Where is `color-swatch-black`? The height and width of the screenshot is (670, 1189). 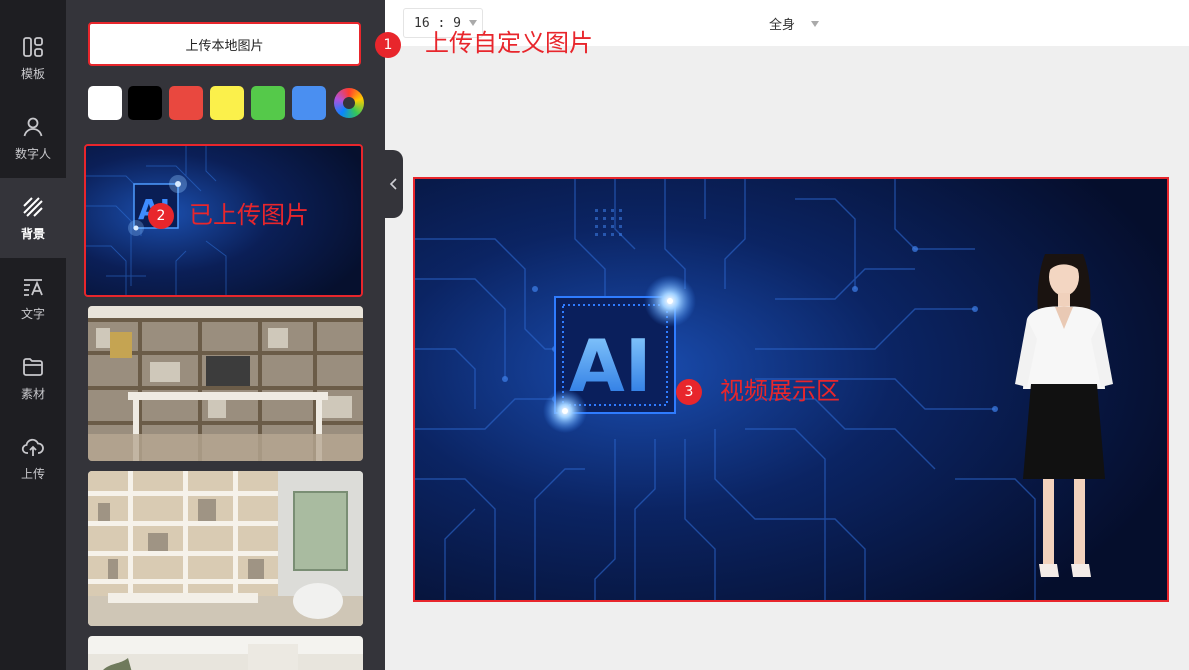
color-swatch-black is located at coordinates (145, 103).